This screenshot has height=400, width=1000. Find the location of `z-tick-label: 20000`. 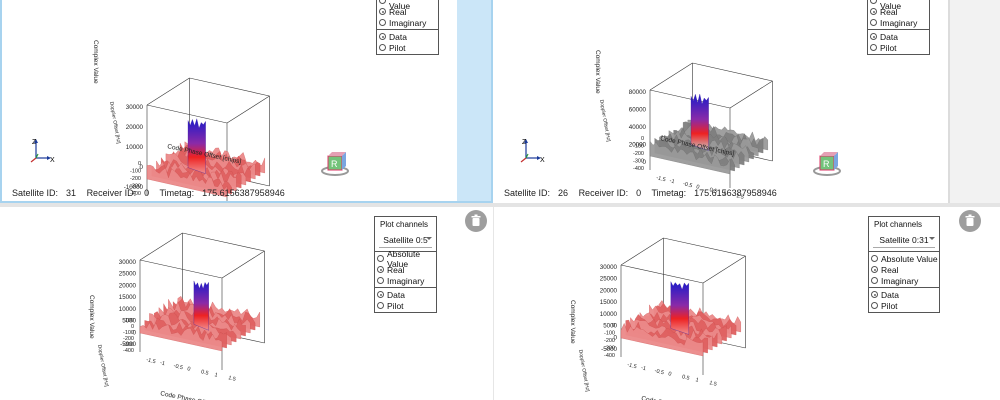

z-tick-label: 20000 is located at coordinates (609, 290).